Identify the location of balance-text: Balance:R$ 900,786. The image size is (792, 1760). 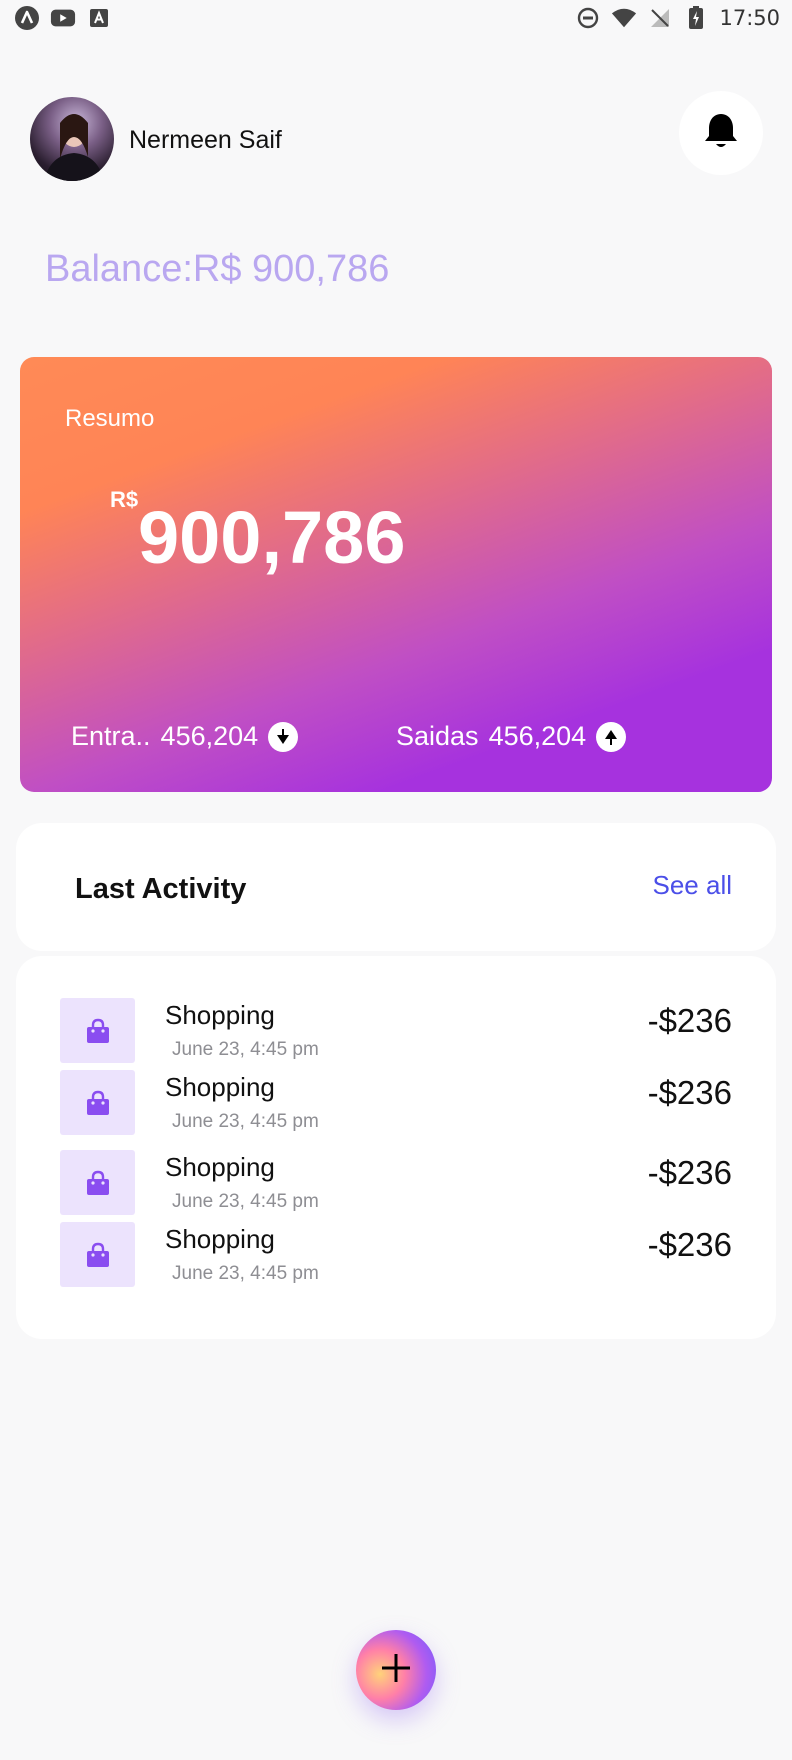
(217, 269).